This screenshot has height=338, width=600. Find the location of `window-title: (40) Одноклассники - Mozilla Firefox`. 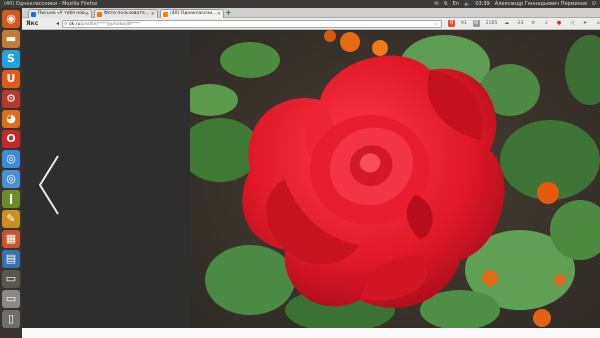

window-title: (40) Одноклассники - Mozilla Firefox is located at coordinates (51, 4).